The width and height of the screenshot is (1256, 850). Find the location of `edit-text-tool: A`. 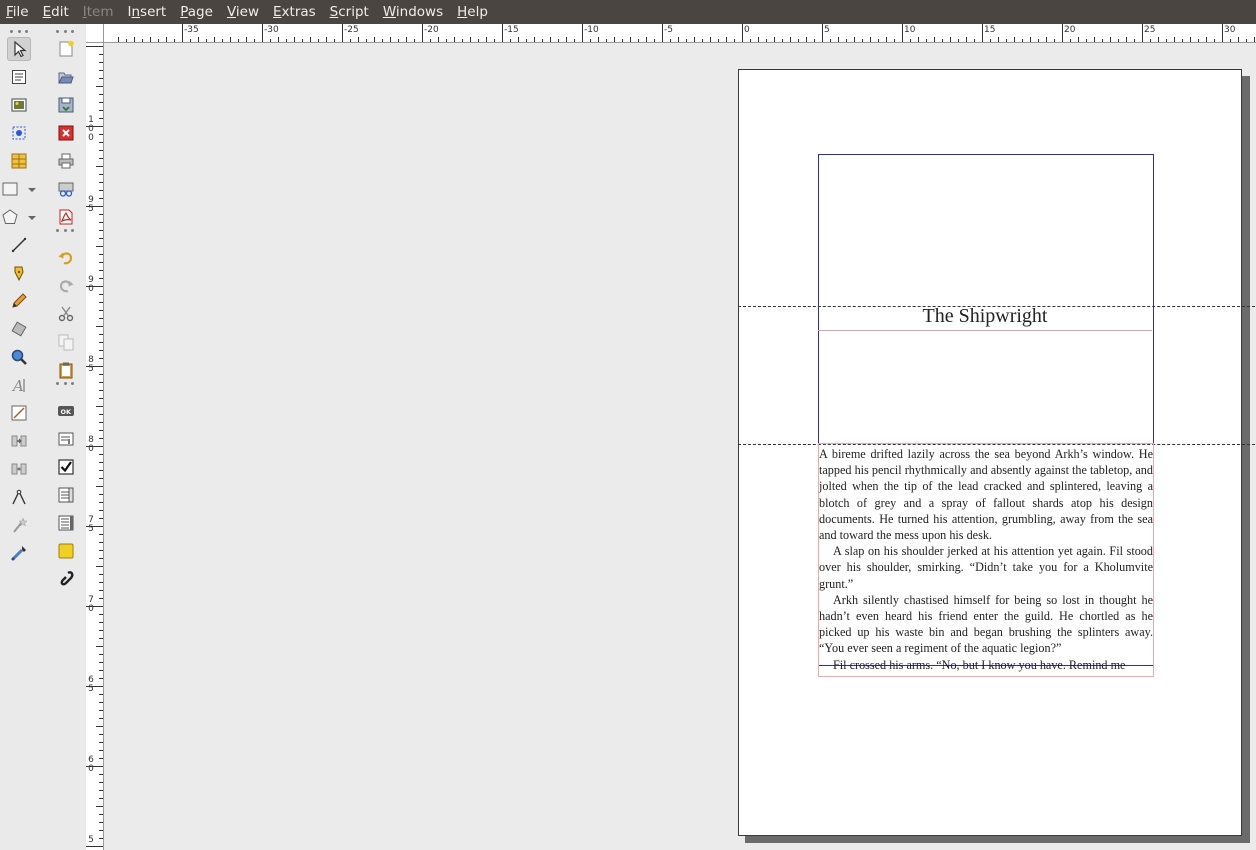

edit-text-tool: A is located at coordinates (19, 385).